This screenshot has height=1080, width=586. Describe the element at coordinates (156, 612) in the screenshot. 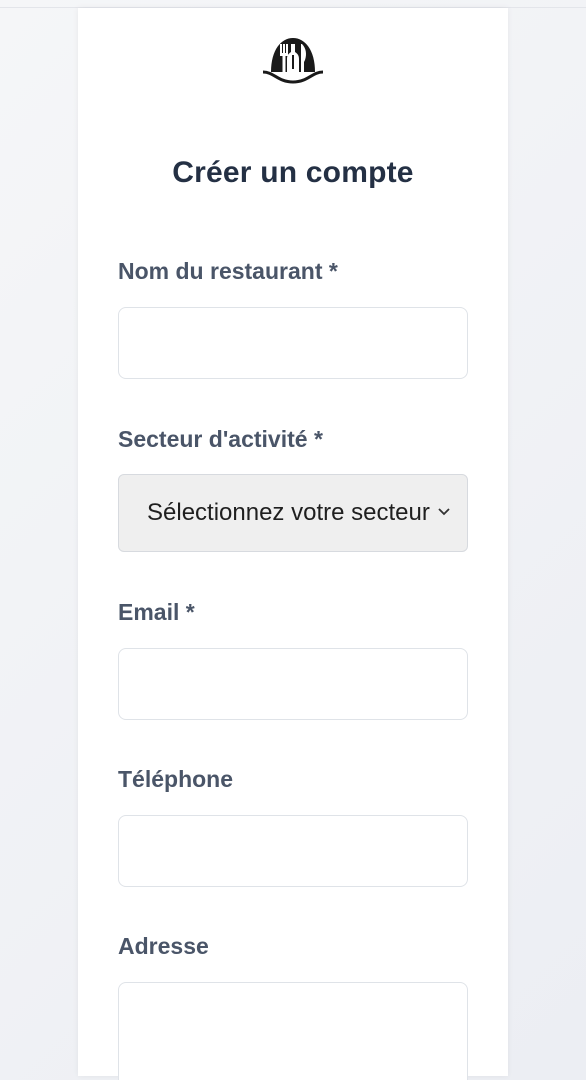

I see `email-label: Email *` at that location.